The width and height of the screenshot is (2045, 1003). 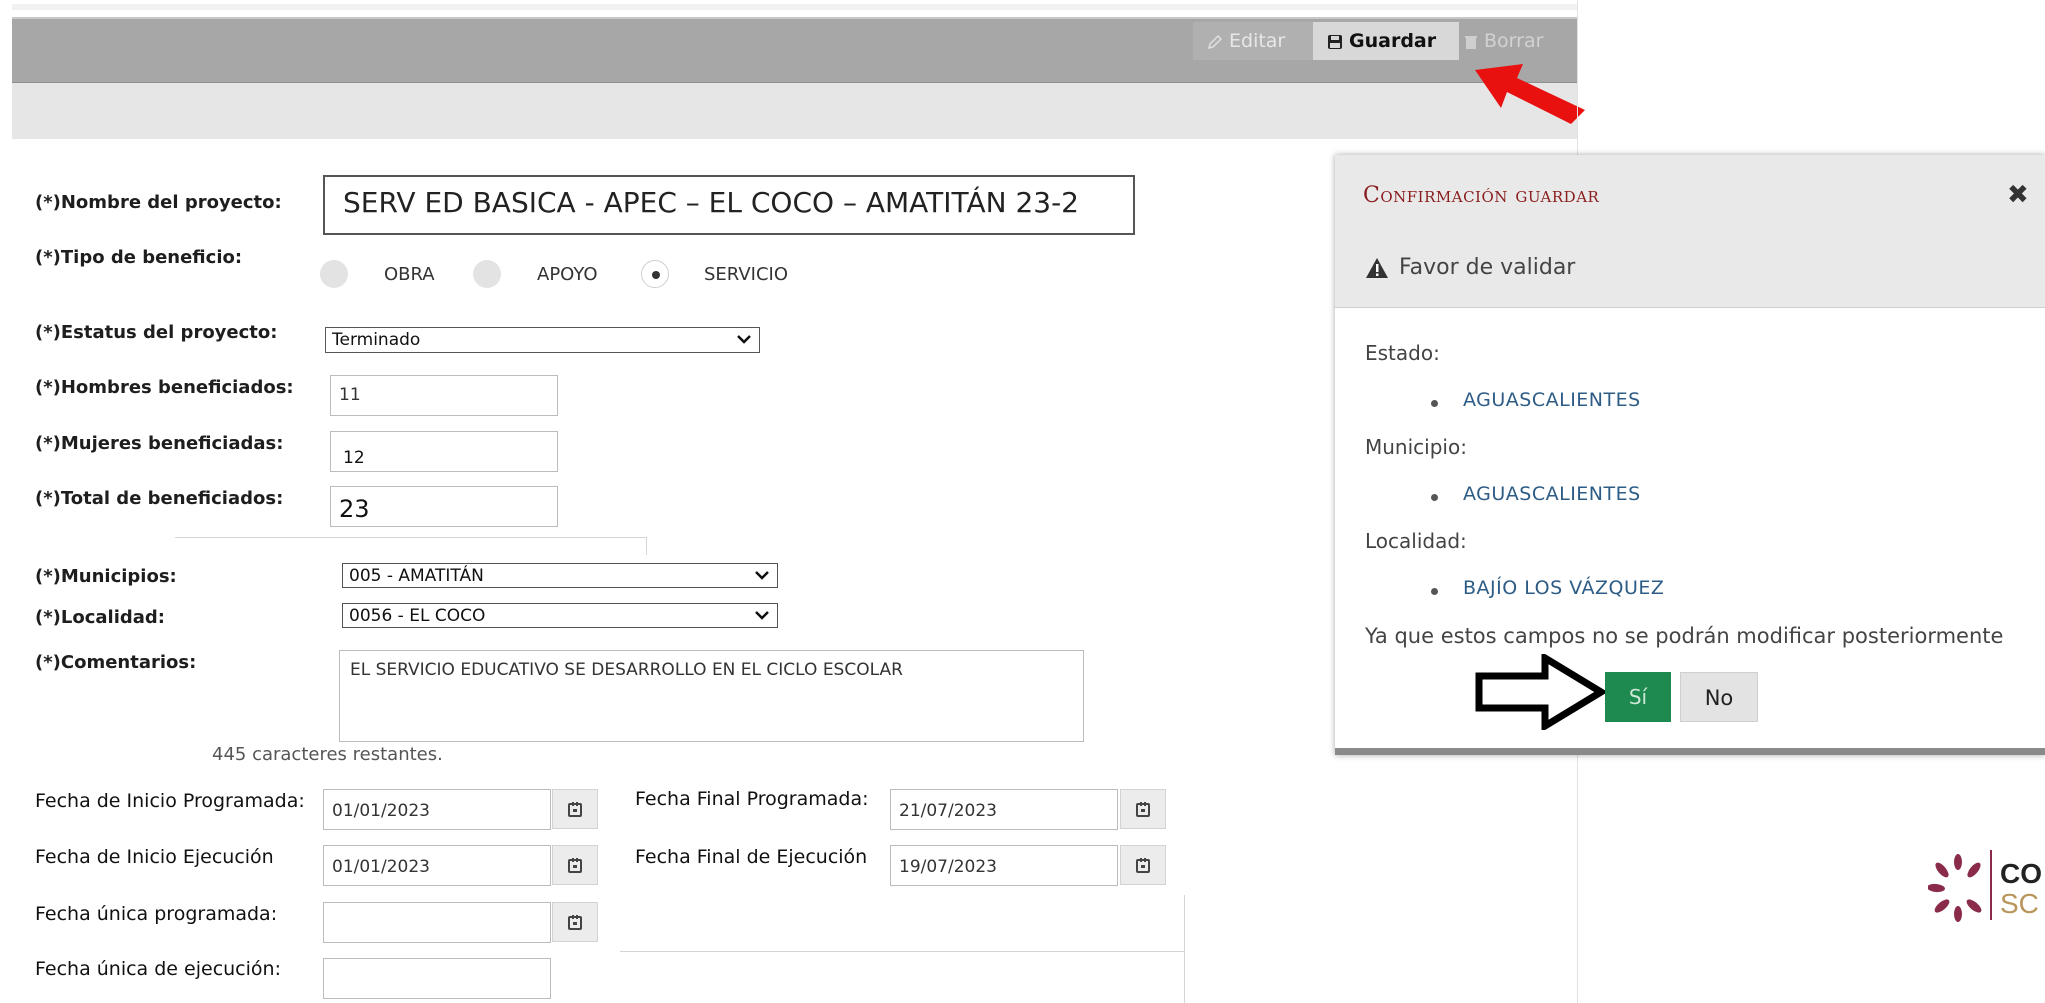 I want to click on remaining-chars-text: 445 caracteres restantes., so click(x=327, y=754).